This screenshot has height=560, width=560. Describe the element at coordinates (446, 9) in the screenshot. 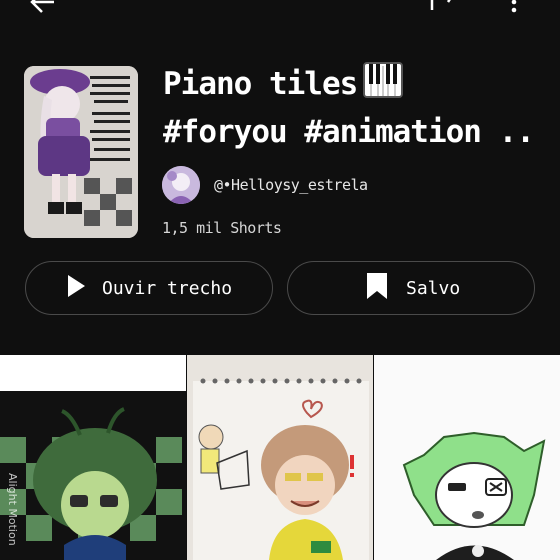

I see `share-icon` at that location.